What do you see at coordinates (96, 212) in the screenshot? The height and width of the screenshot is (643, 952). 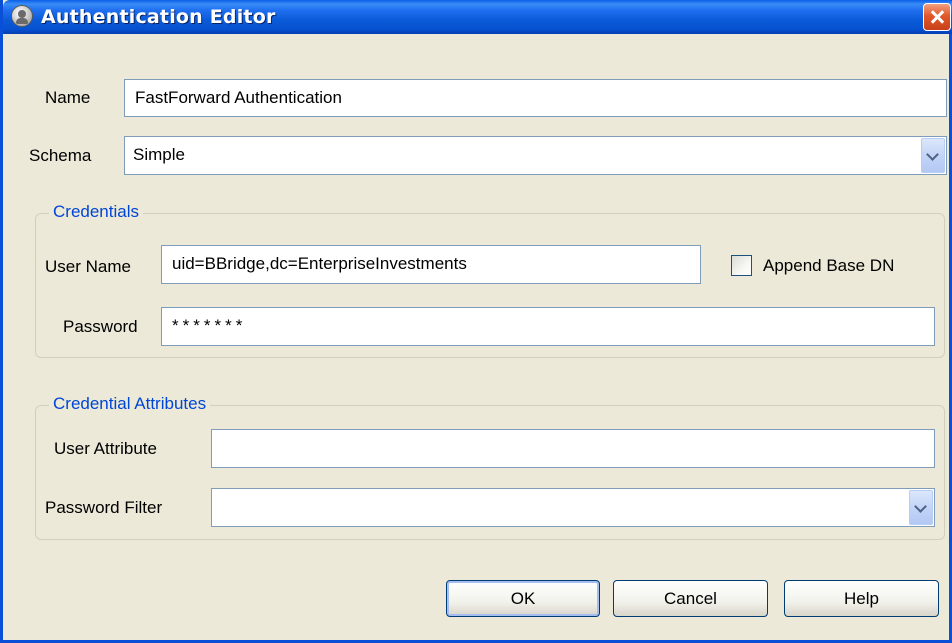 I see `credentials-group-title: Credentials` at bounding box center [96, 212].